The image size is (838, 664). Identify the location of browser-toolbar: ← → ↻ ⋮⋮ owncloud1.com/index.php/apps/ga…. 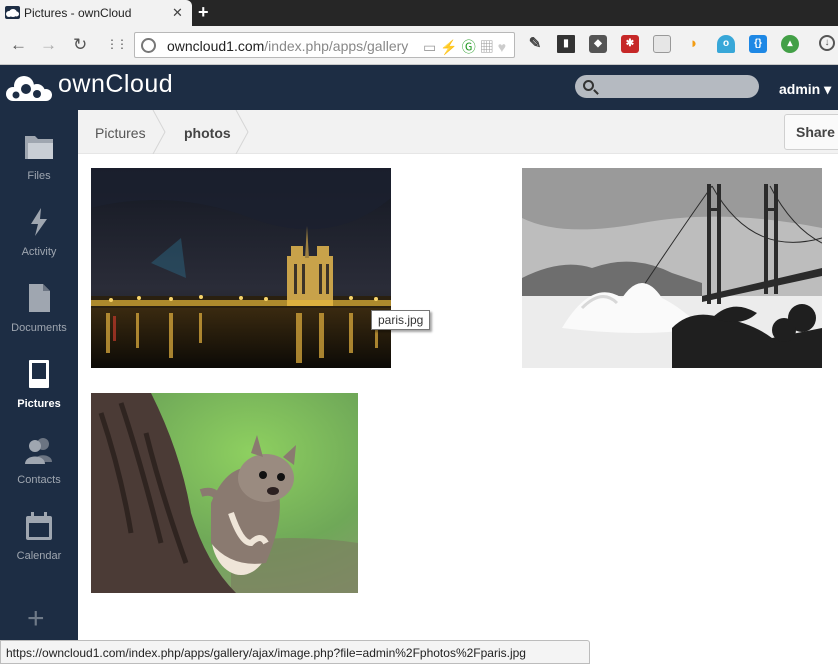
(419, 45).